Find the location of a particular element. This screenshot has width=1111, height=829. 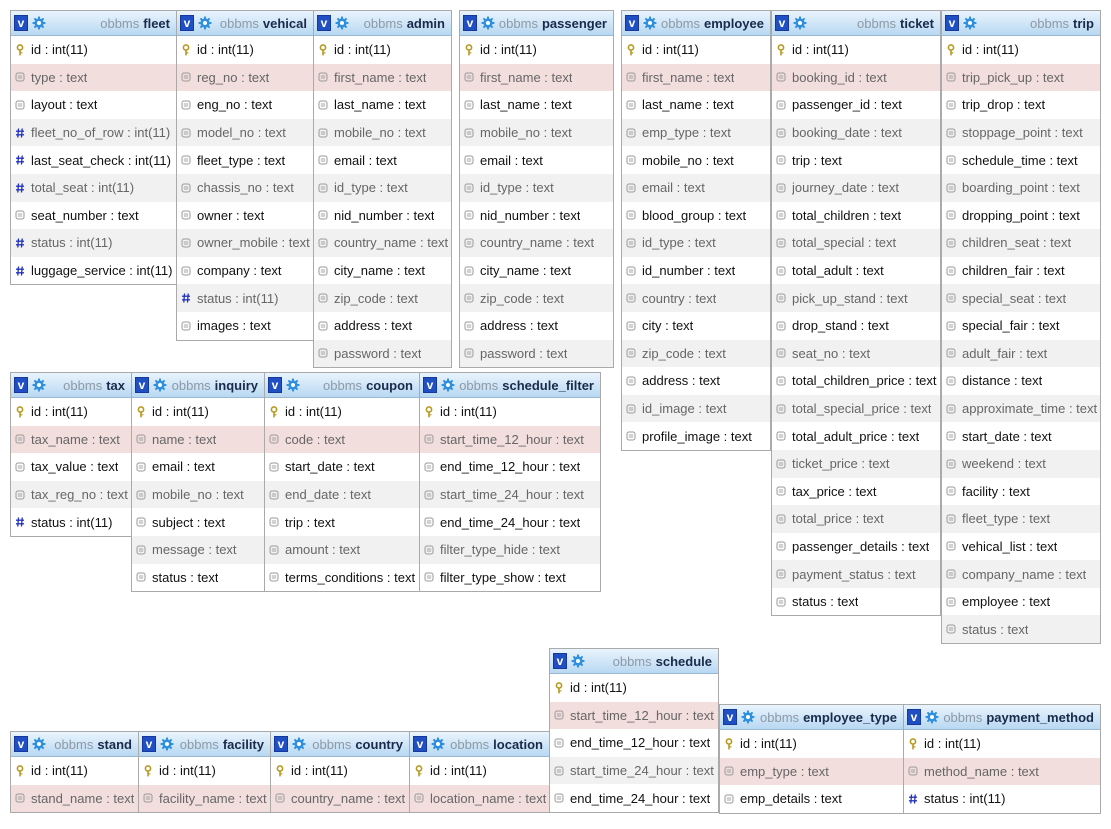

column-row: stoppage_point : text is located at coordinates (1021, 132).